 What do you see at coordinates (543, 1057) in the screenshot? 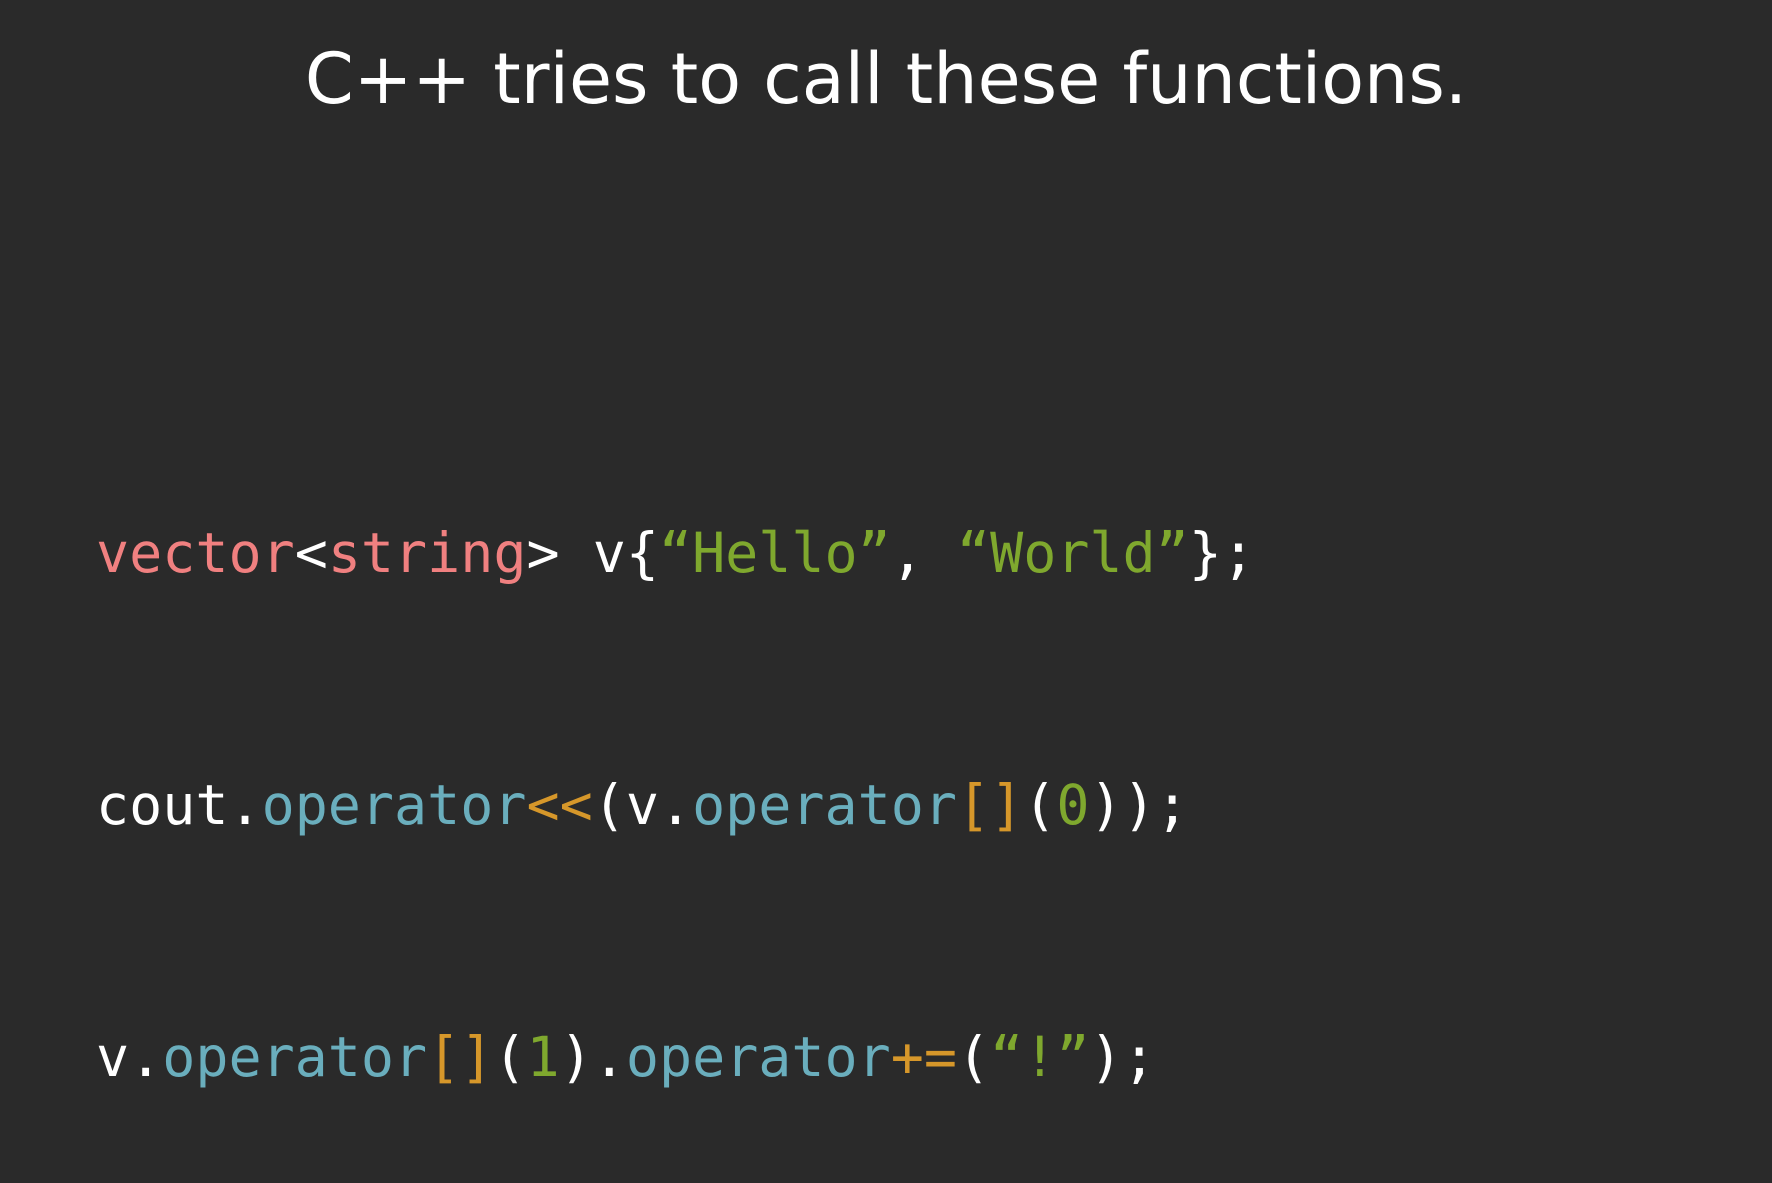
I see `code-token-literal: 1` at bounding box center [543, 1057].